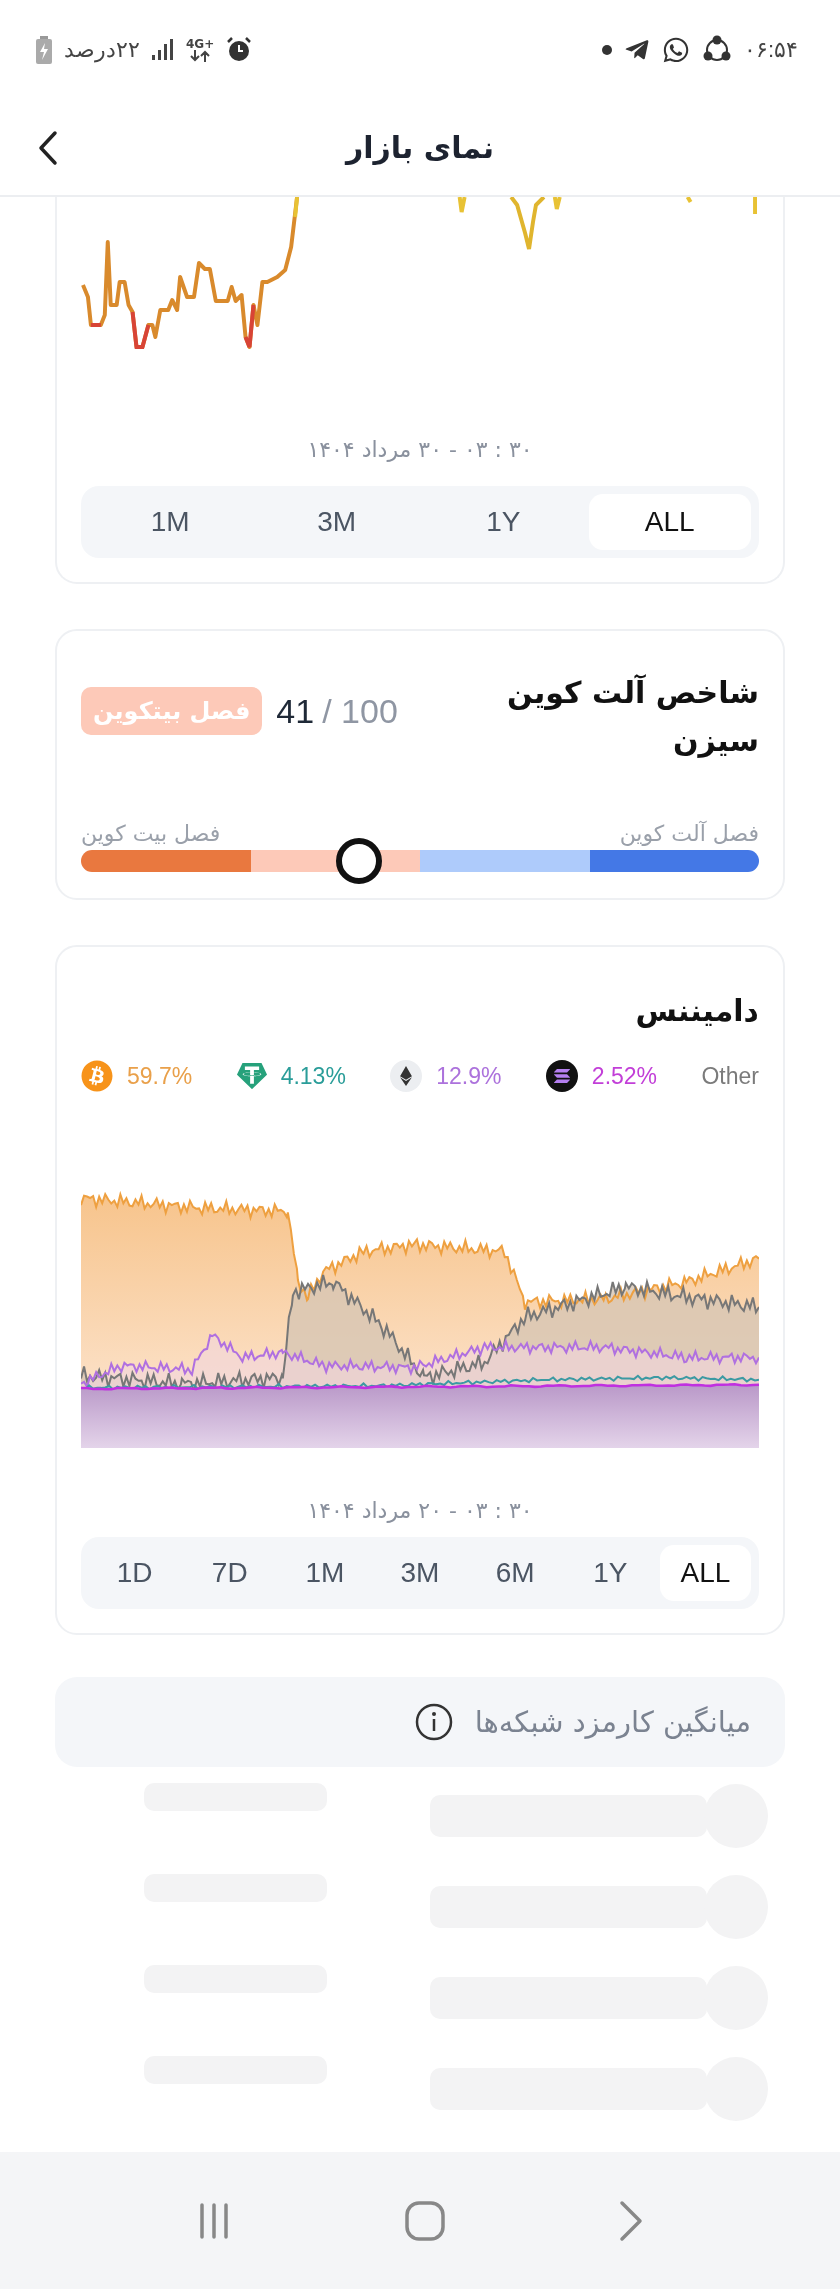 This screenshot has height=2289, width=840. Describe the element at coordinates (97, 1076) in the screenshot. I see `bitcoin-icon` at that location.